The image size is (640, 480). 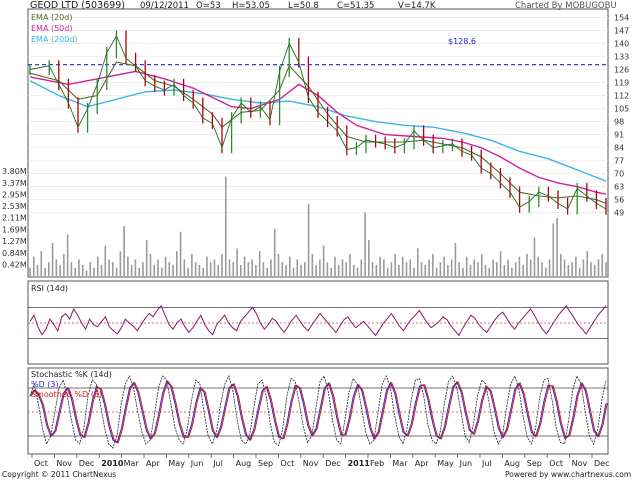 What do you see at coordinates (77, 5) in the screenshot?
I see `stock-title: GEOD LTD (503699)` at bounding box center [77, 5].